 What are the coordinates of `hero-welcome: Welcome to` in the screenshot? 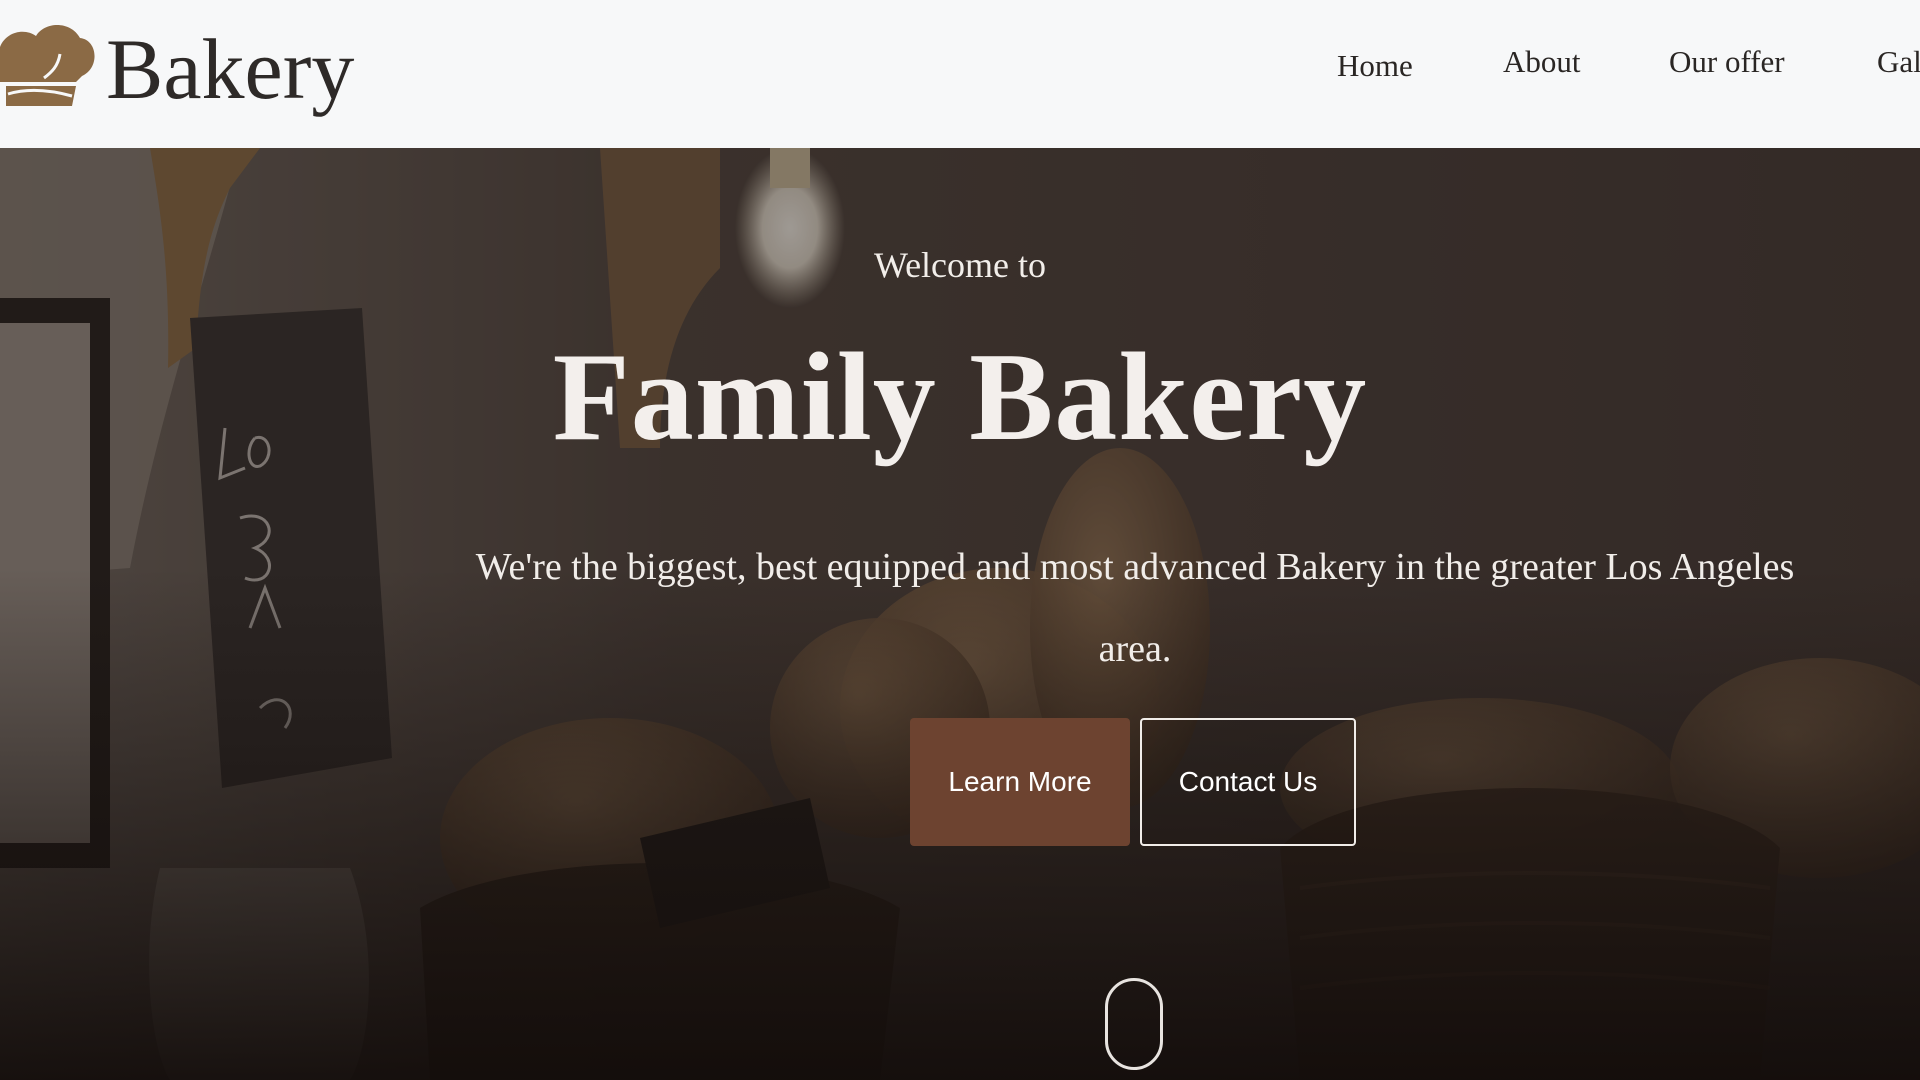 It's located at (960, 265).